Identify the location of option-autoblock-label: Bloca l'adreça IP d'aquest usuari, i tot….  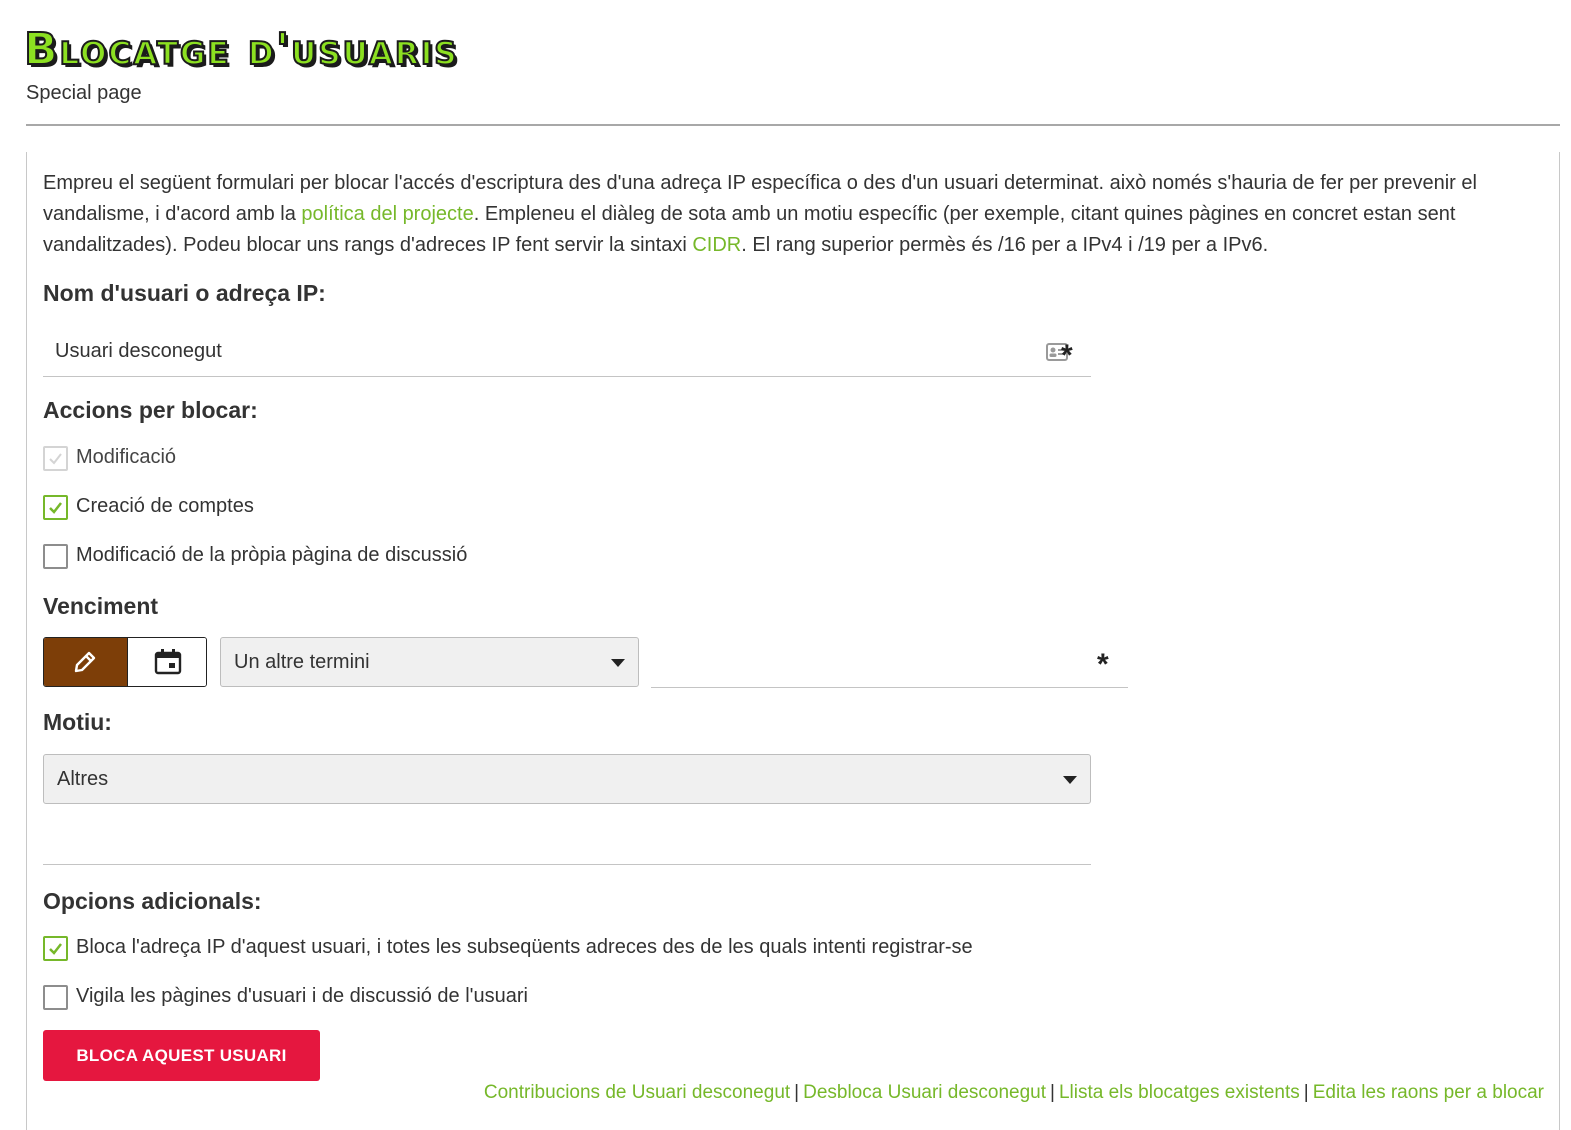
(524, 947).